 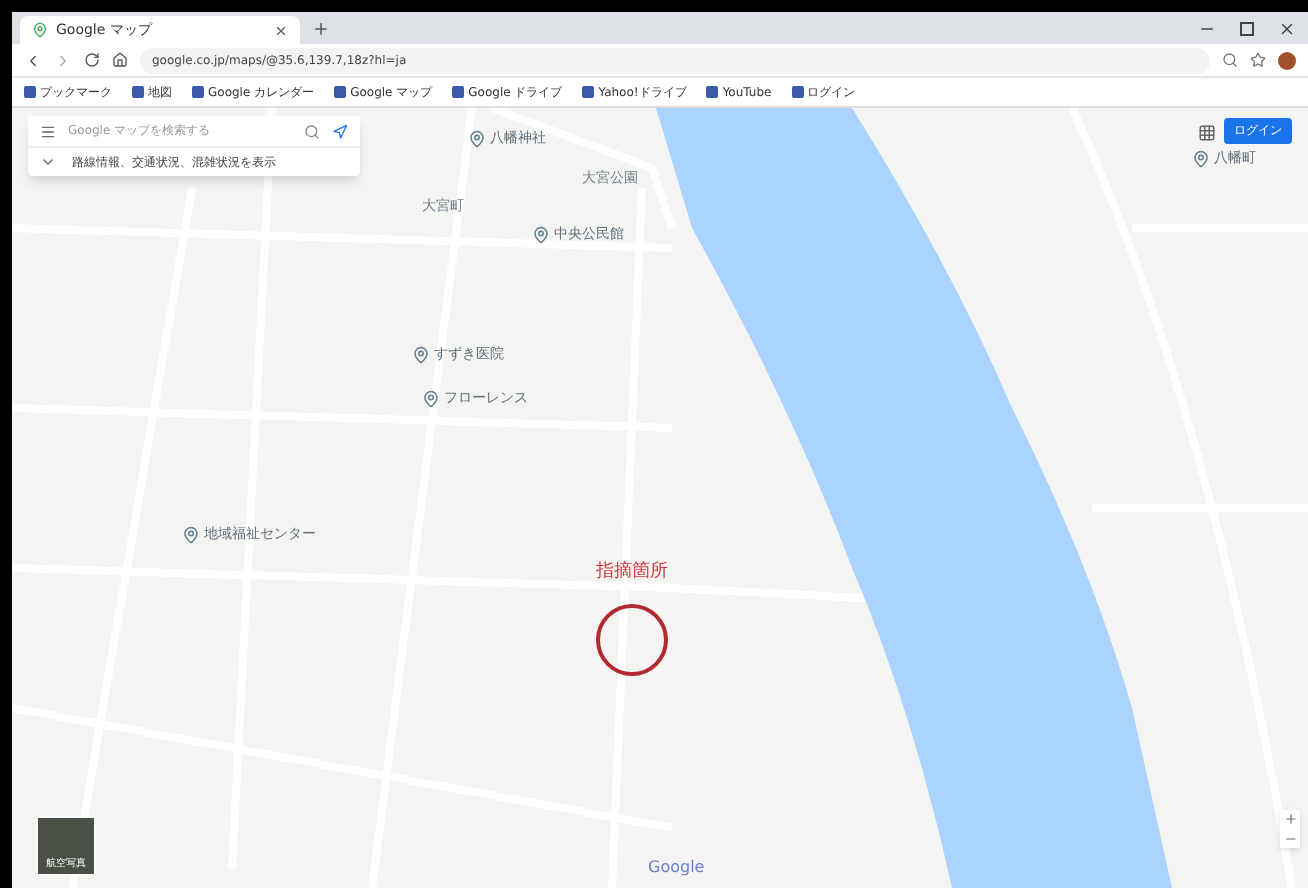 I want to click on zoom-in-icon, so click(x=1290, y=819).